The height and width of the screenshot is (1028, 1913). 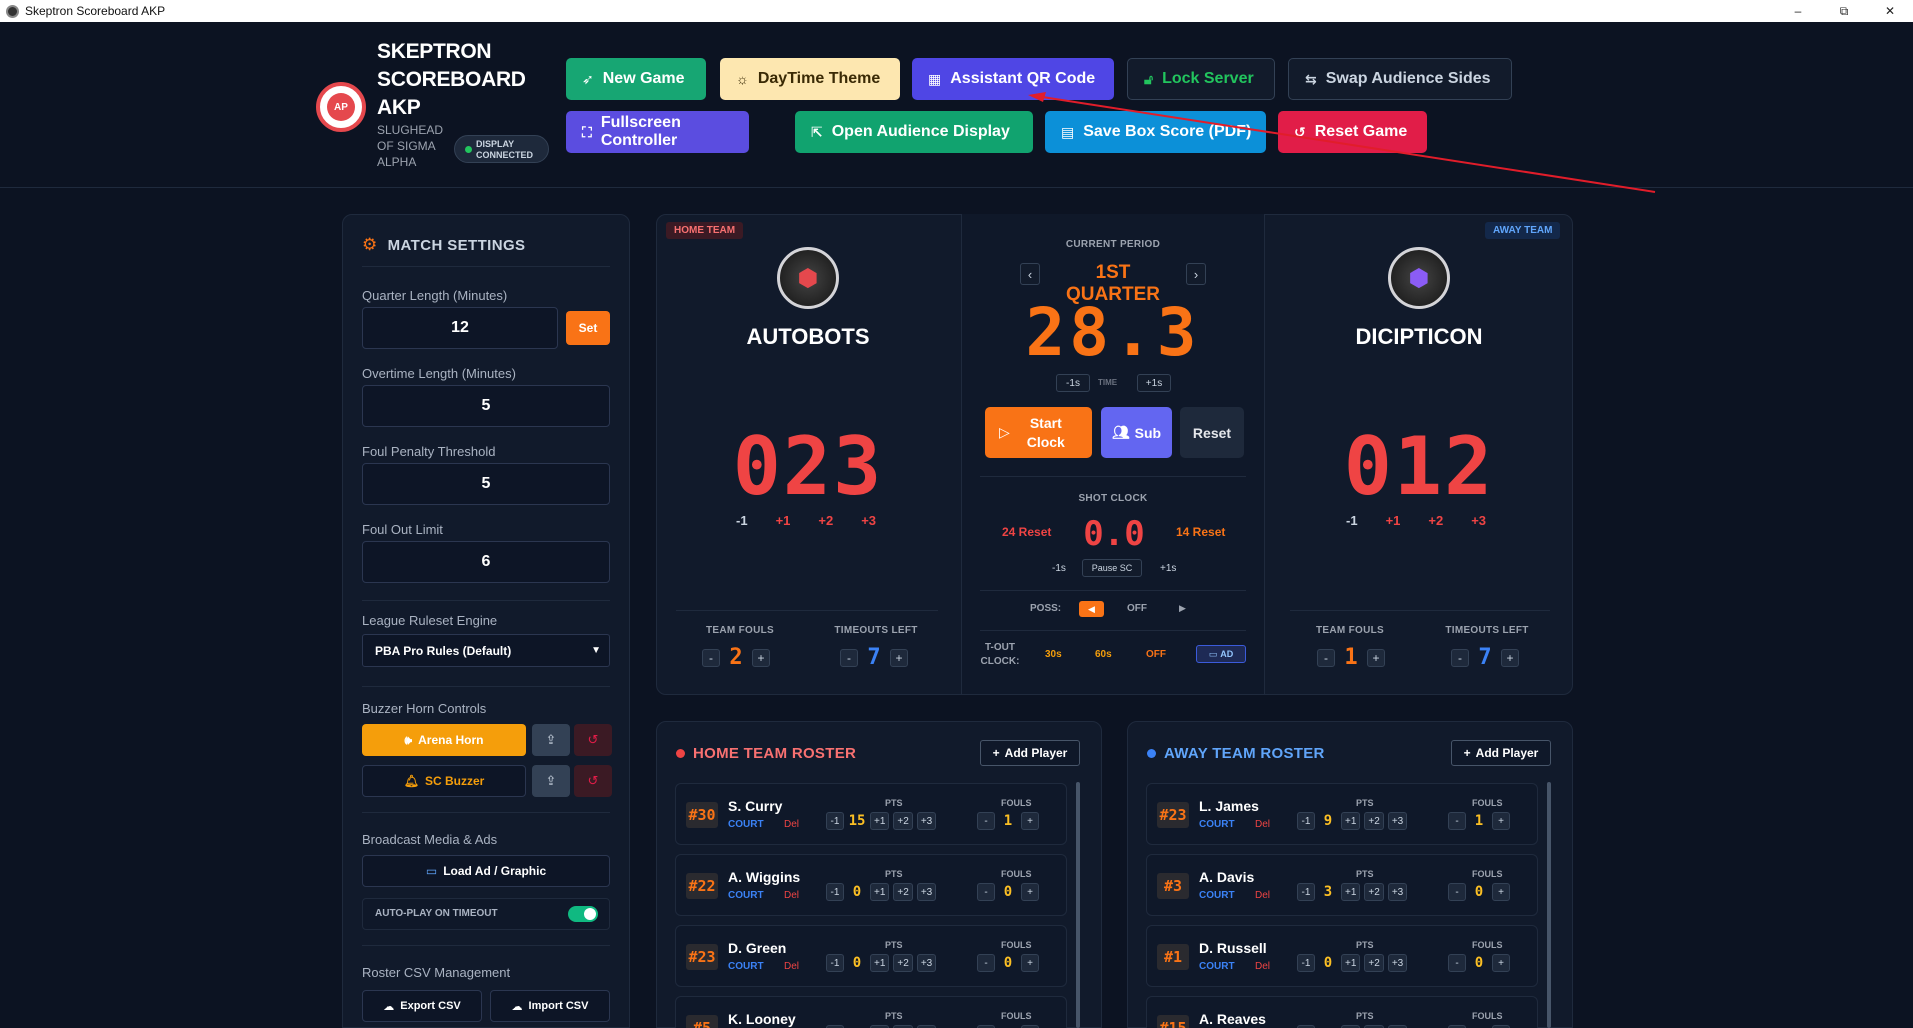 I want to click on away-fouls-minus: -, so click(x=1326, y=657).